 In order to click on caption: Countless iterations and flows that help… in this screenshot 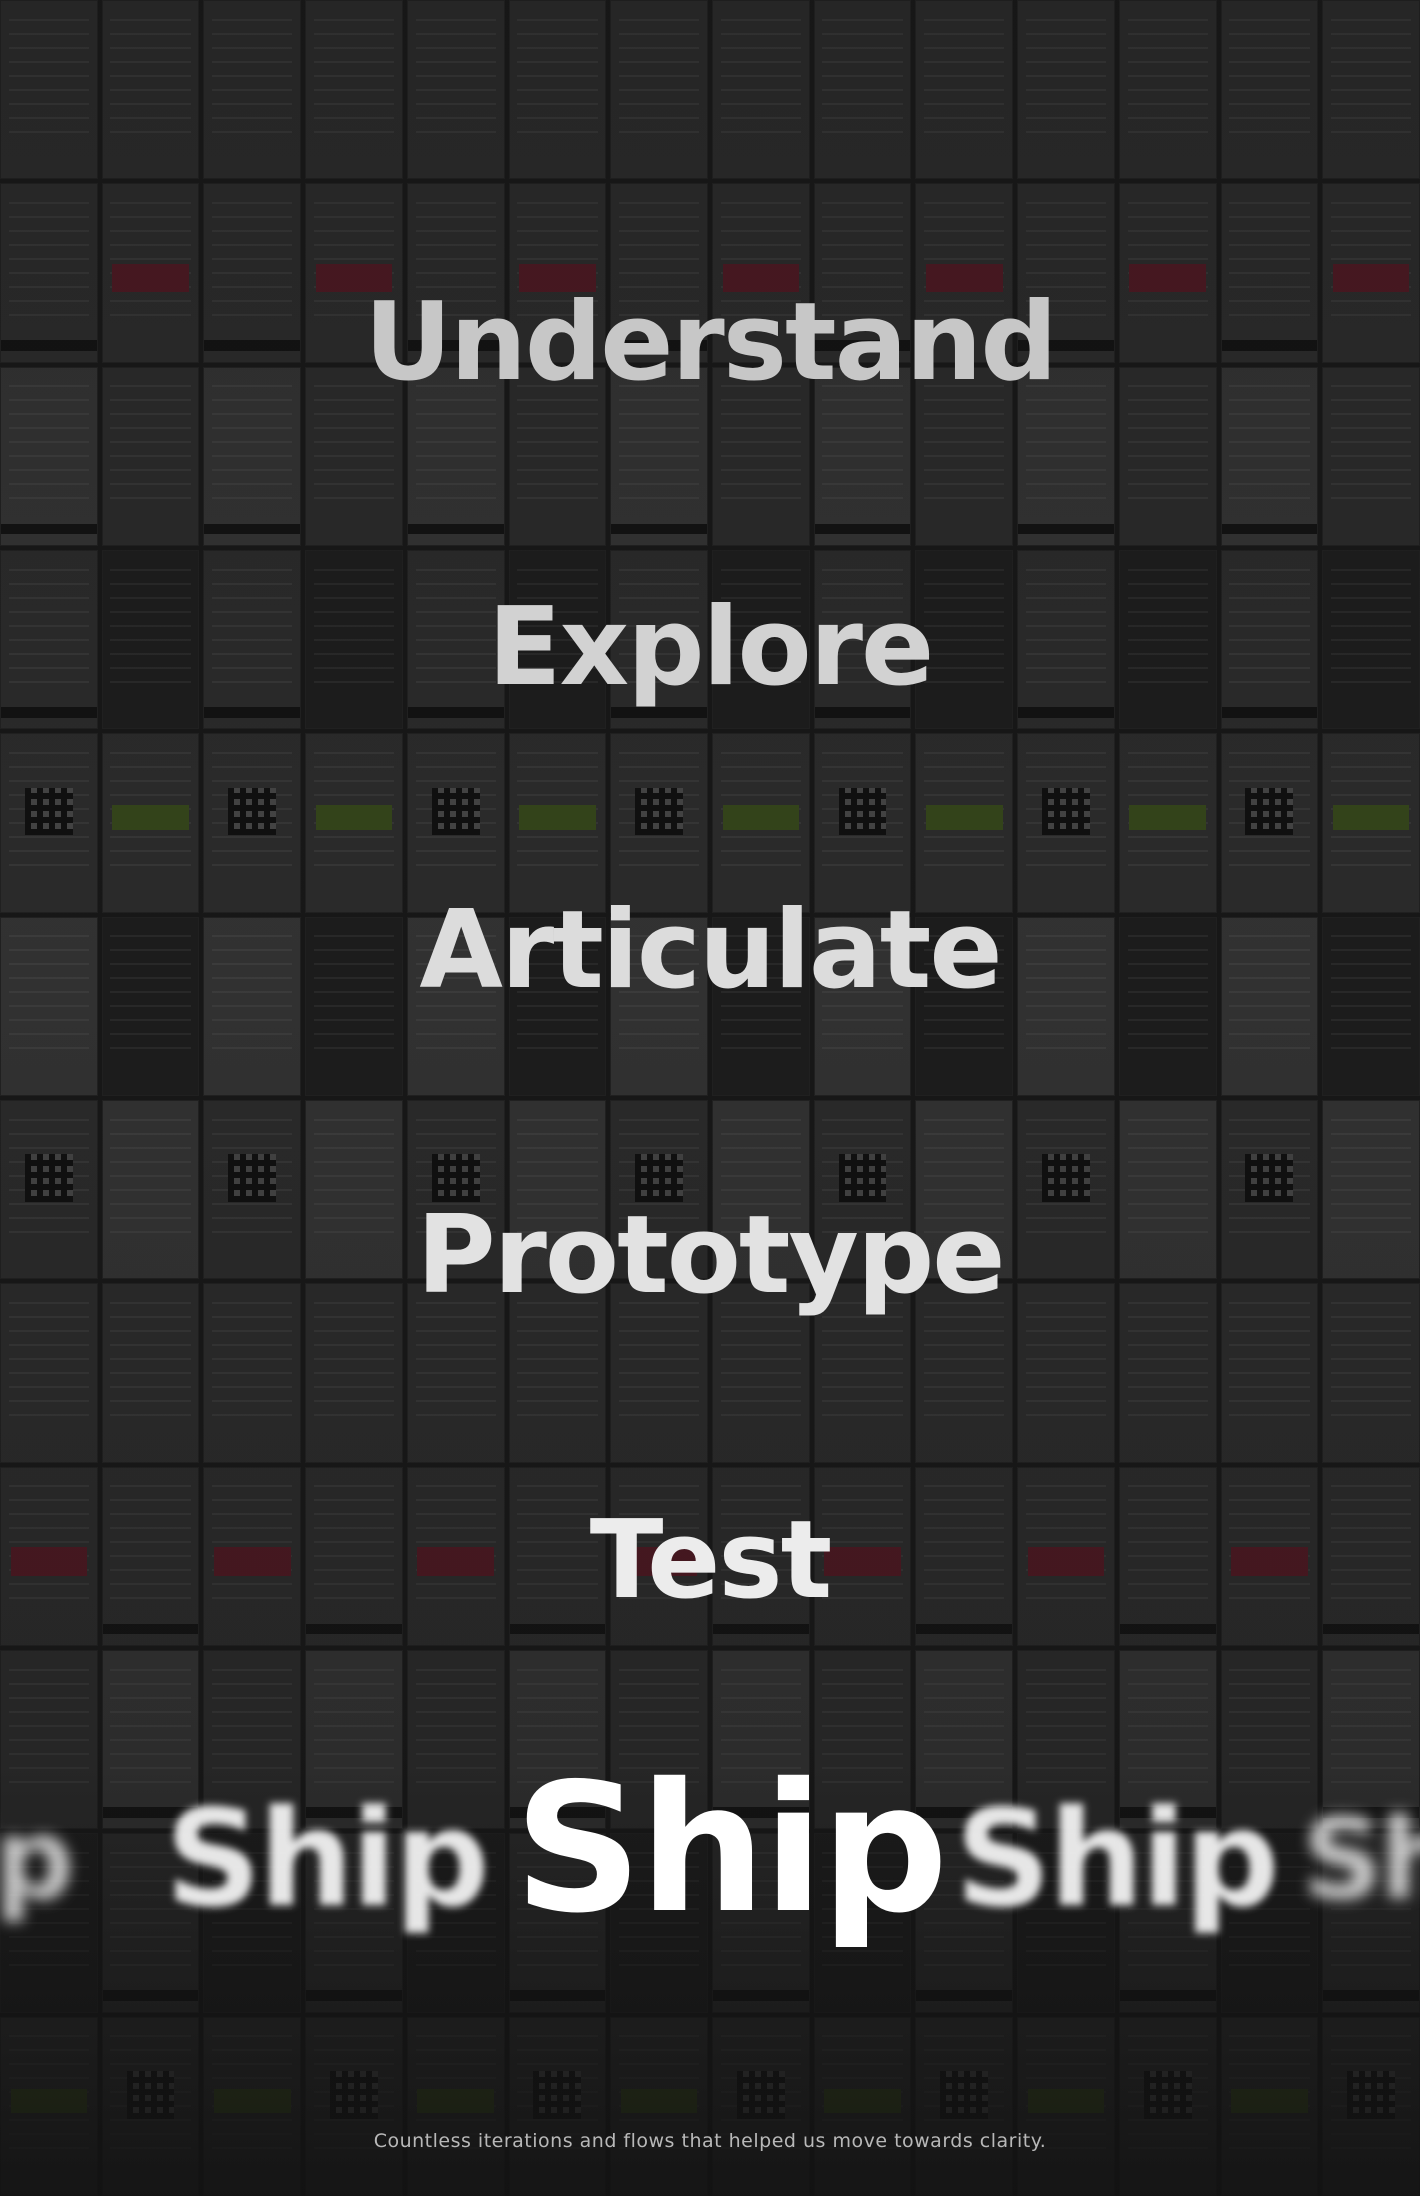, I will do `click(710, 2141)`.